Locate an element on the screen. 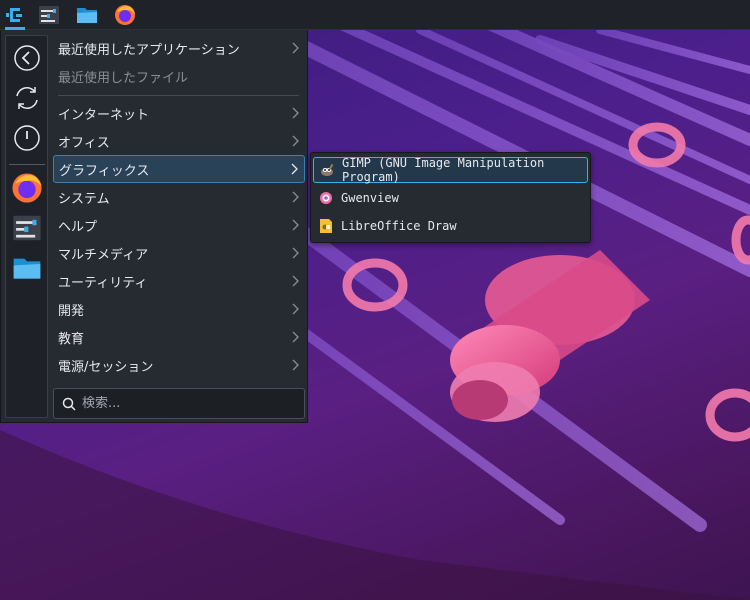 Image resolution: width=750 pixels, height=600 pixels. favorite-file-manager is located at coordinates (27, 268).